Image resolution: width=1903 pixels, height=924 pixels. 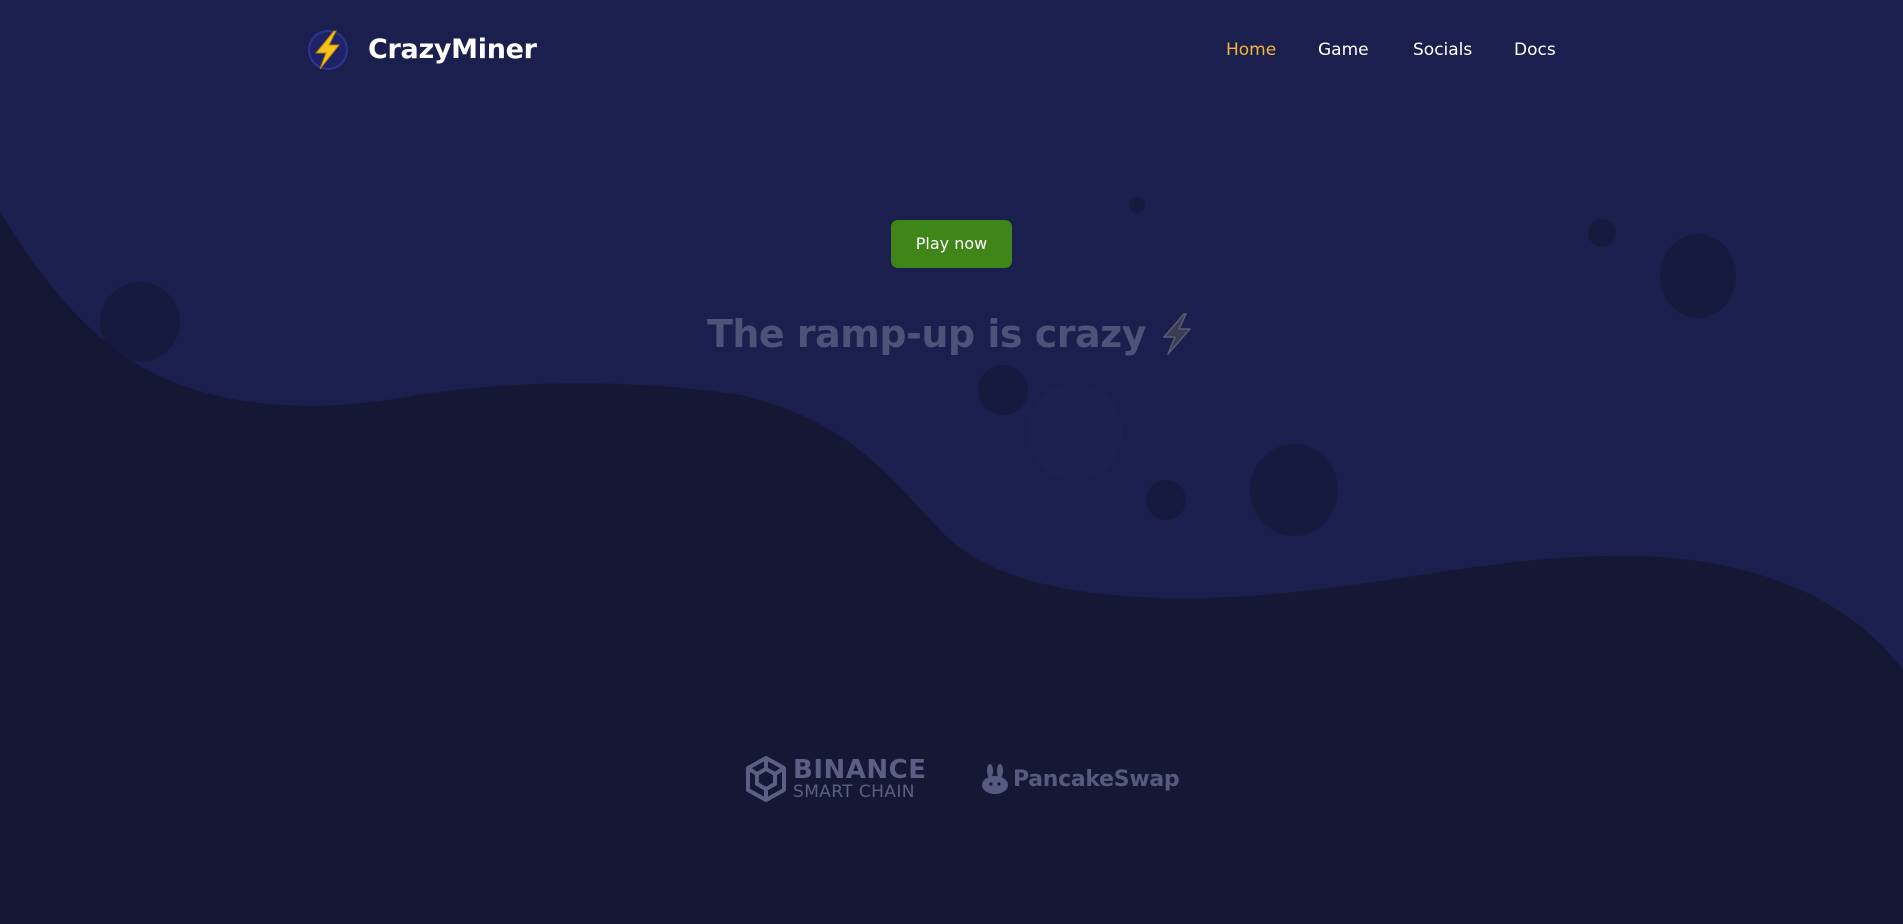 What do you see at coordinates (1343, 50) in the screenshot?
I see `nav-game-link: Game` at bounding box center [1343, 50].